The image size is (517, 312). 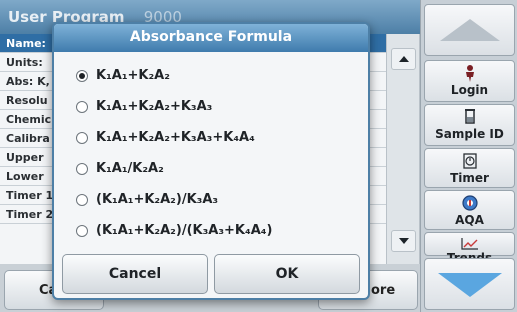 I want to click on login-button: Login, so click(x=469, y=81).